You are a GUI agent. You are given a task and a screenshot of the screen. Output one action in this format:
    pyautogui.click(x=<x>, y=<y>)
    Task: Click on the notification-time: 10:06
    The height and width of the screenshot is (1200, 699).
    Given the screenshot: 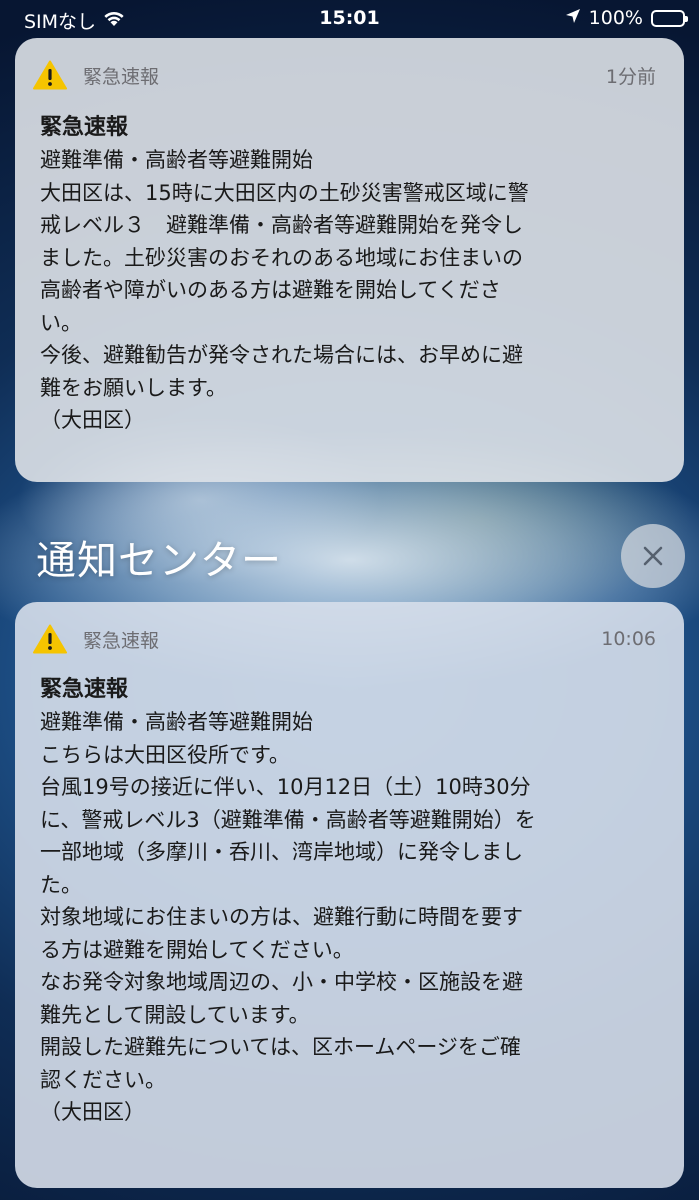 What is the action you would take?
    pyautogui.click(x=628, y=639)
    